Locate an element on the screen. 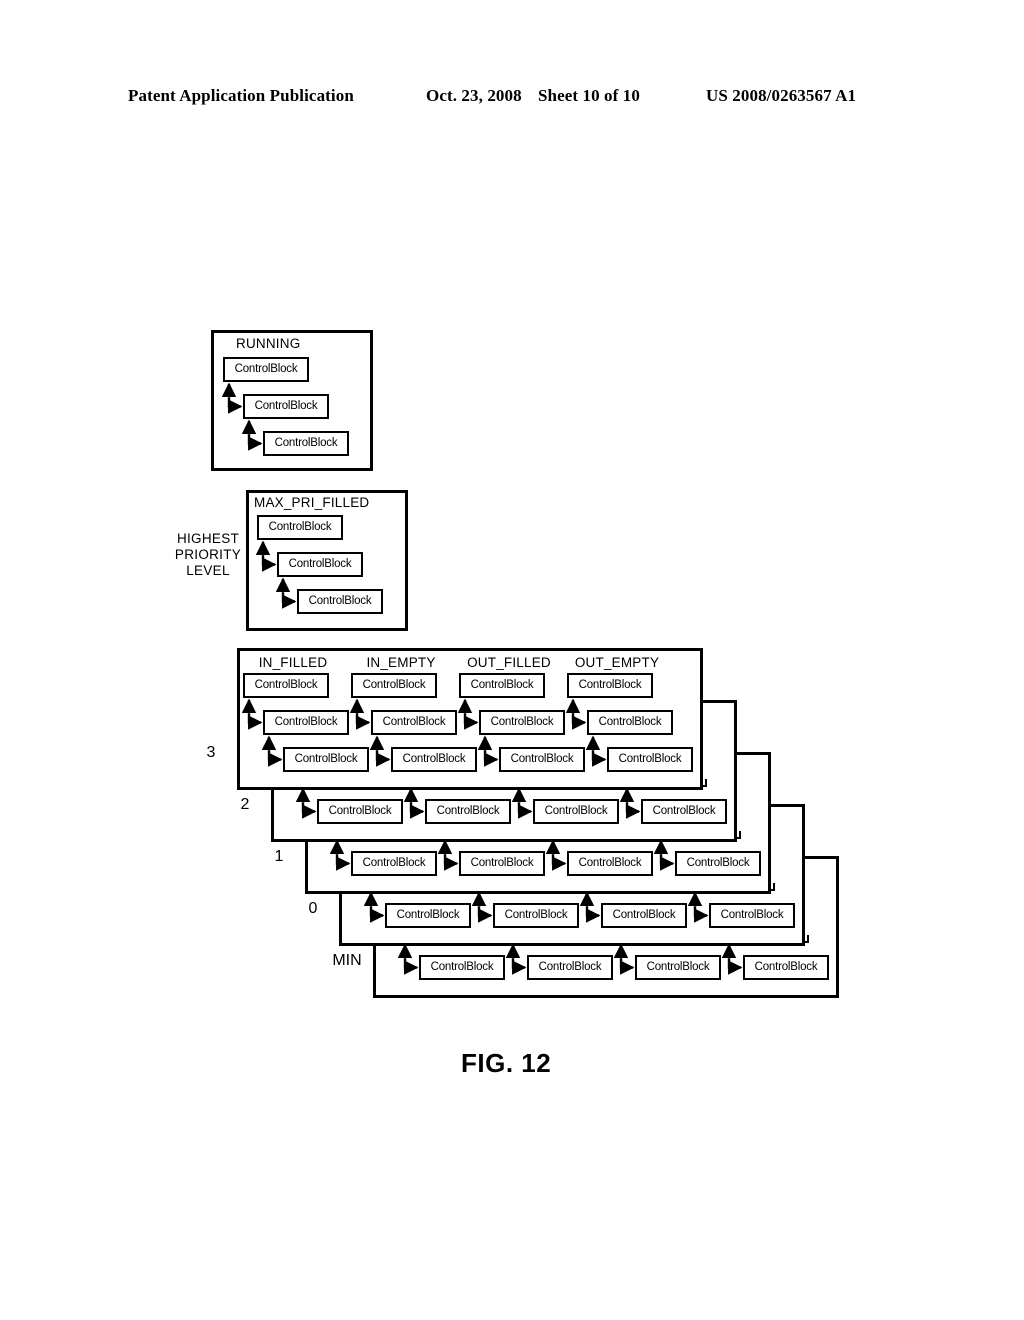 The width and height of the screenshot is (1024, 1320). column-header-OUT_FILLED: OUT_FILLED is located at coordinates (509, 662).